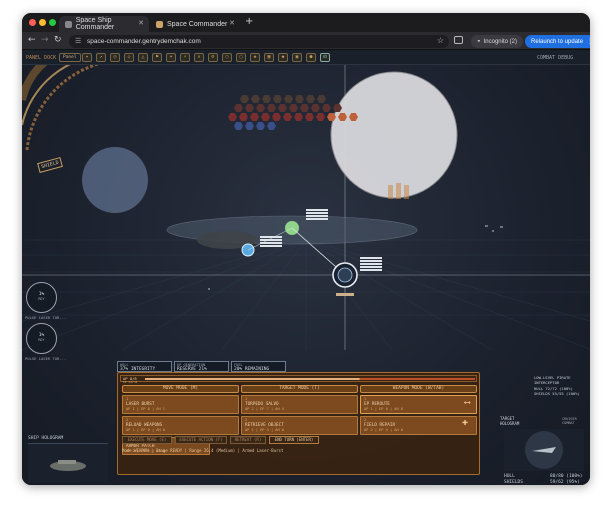  Describe the element at coordinates (299, 389) in the screenshot. I see `tab-target-mode: TARGET MODE (T)` at that location.